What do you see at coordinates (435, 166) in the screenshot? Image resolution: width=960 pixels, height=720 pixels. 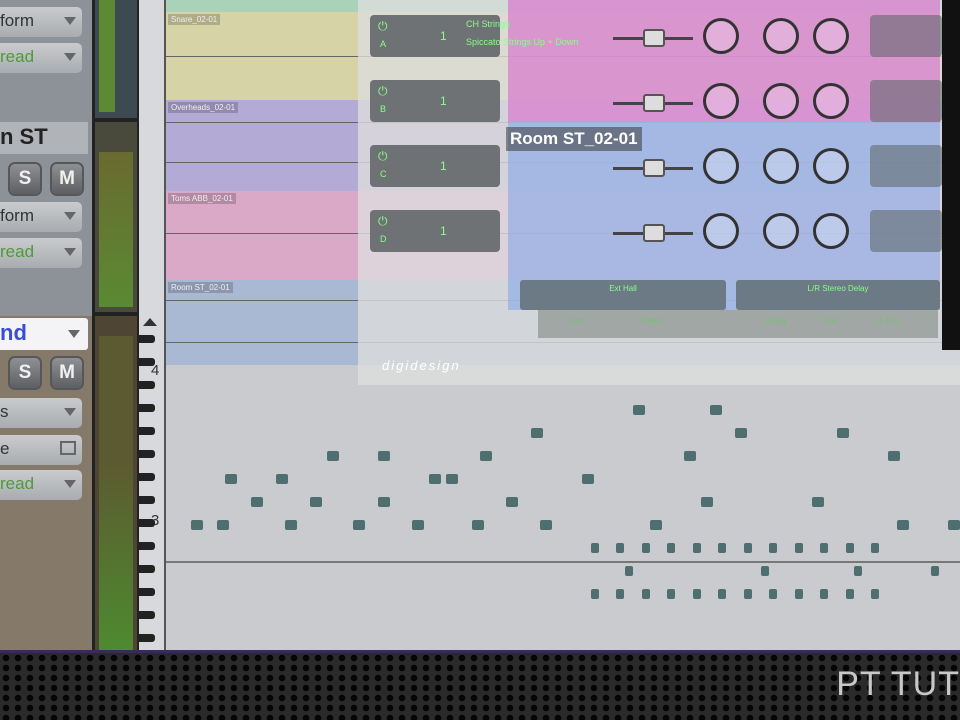 I see `instrument-slot: ⏻ C 1` at bounding box center [435, 166].